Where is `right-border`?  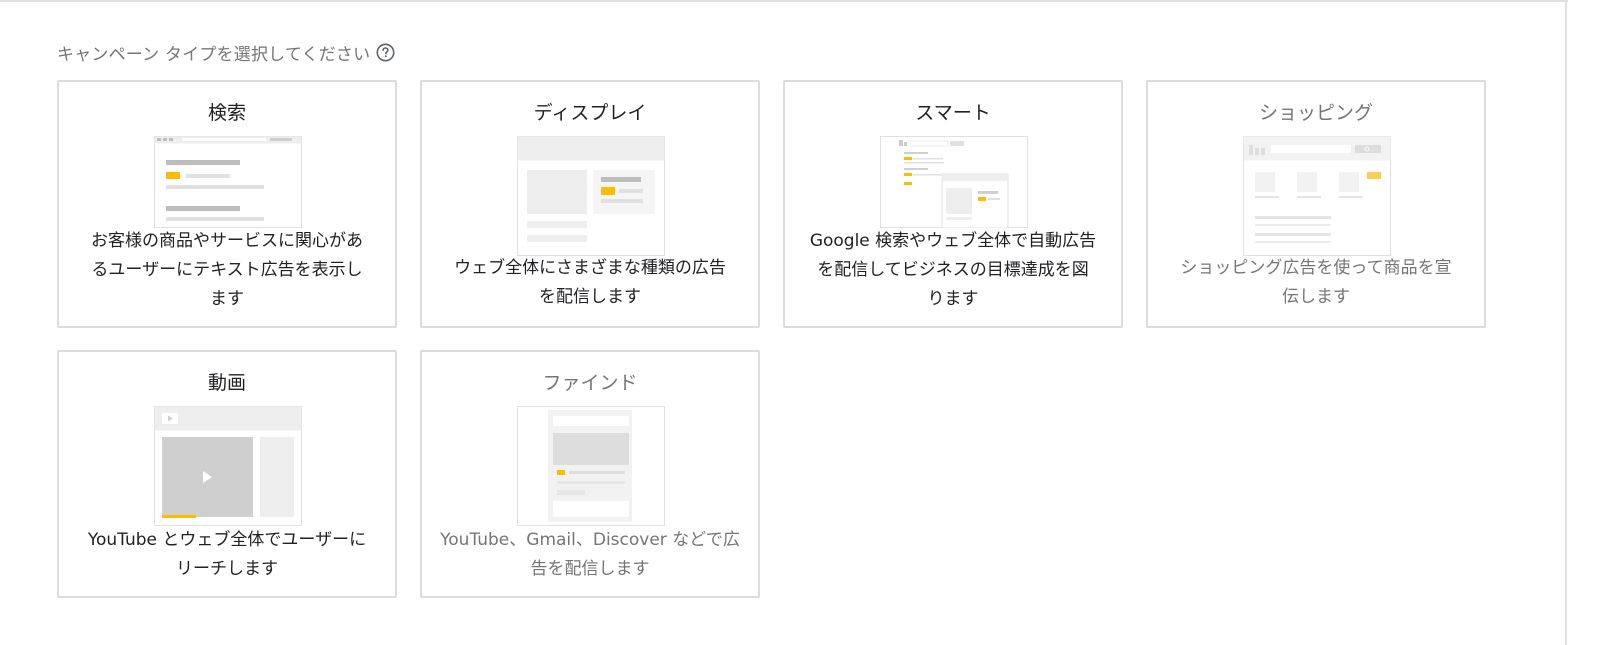 right-border is located at coordinates (1566, 322).